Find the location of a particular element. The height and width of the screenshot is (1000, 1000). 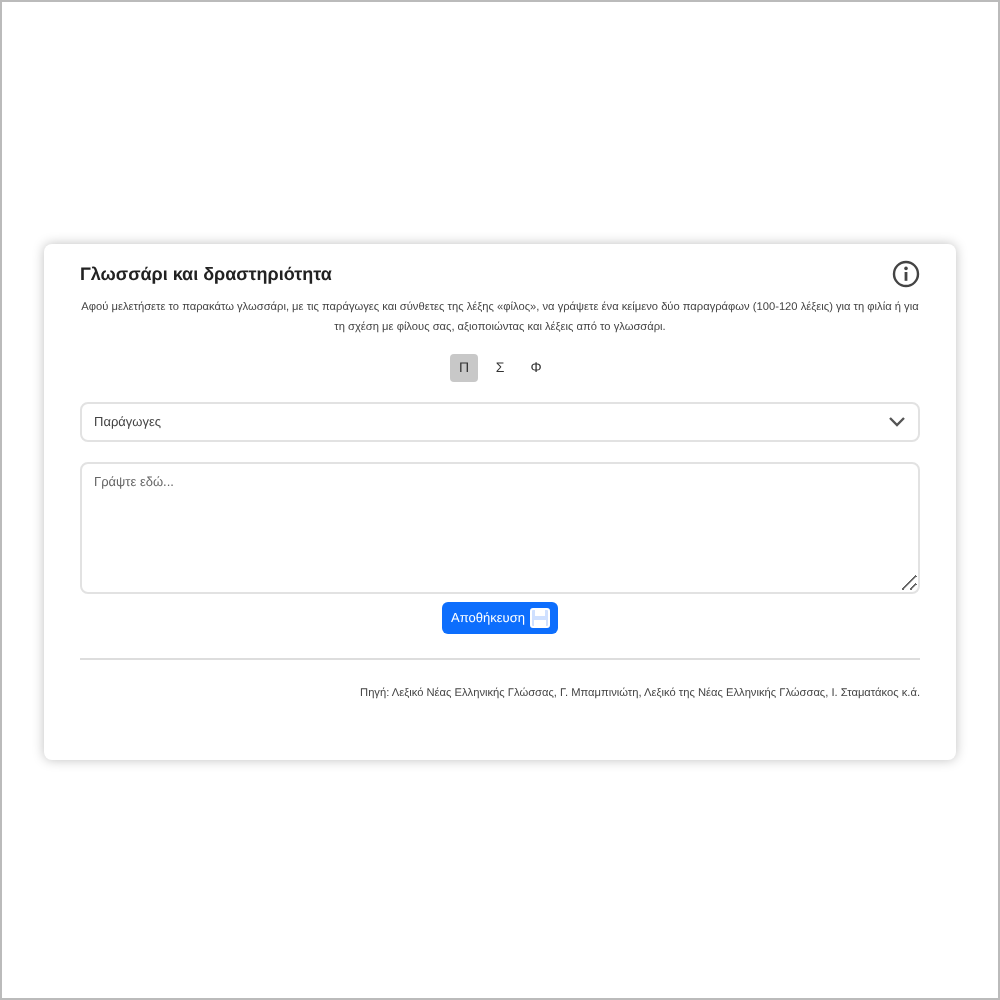

info-icon is located at coordinates (906, 274).